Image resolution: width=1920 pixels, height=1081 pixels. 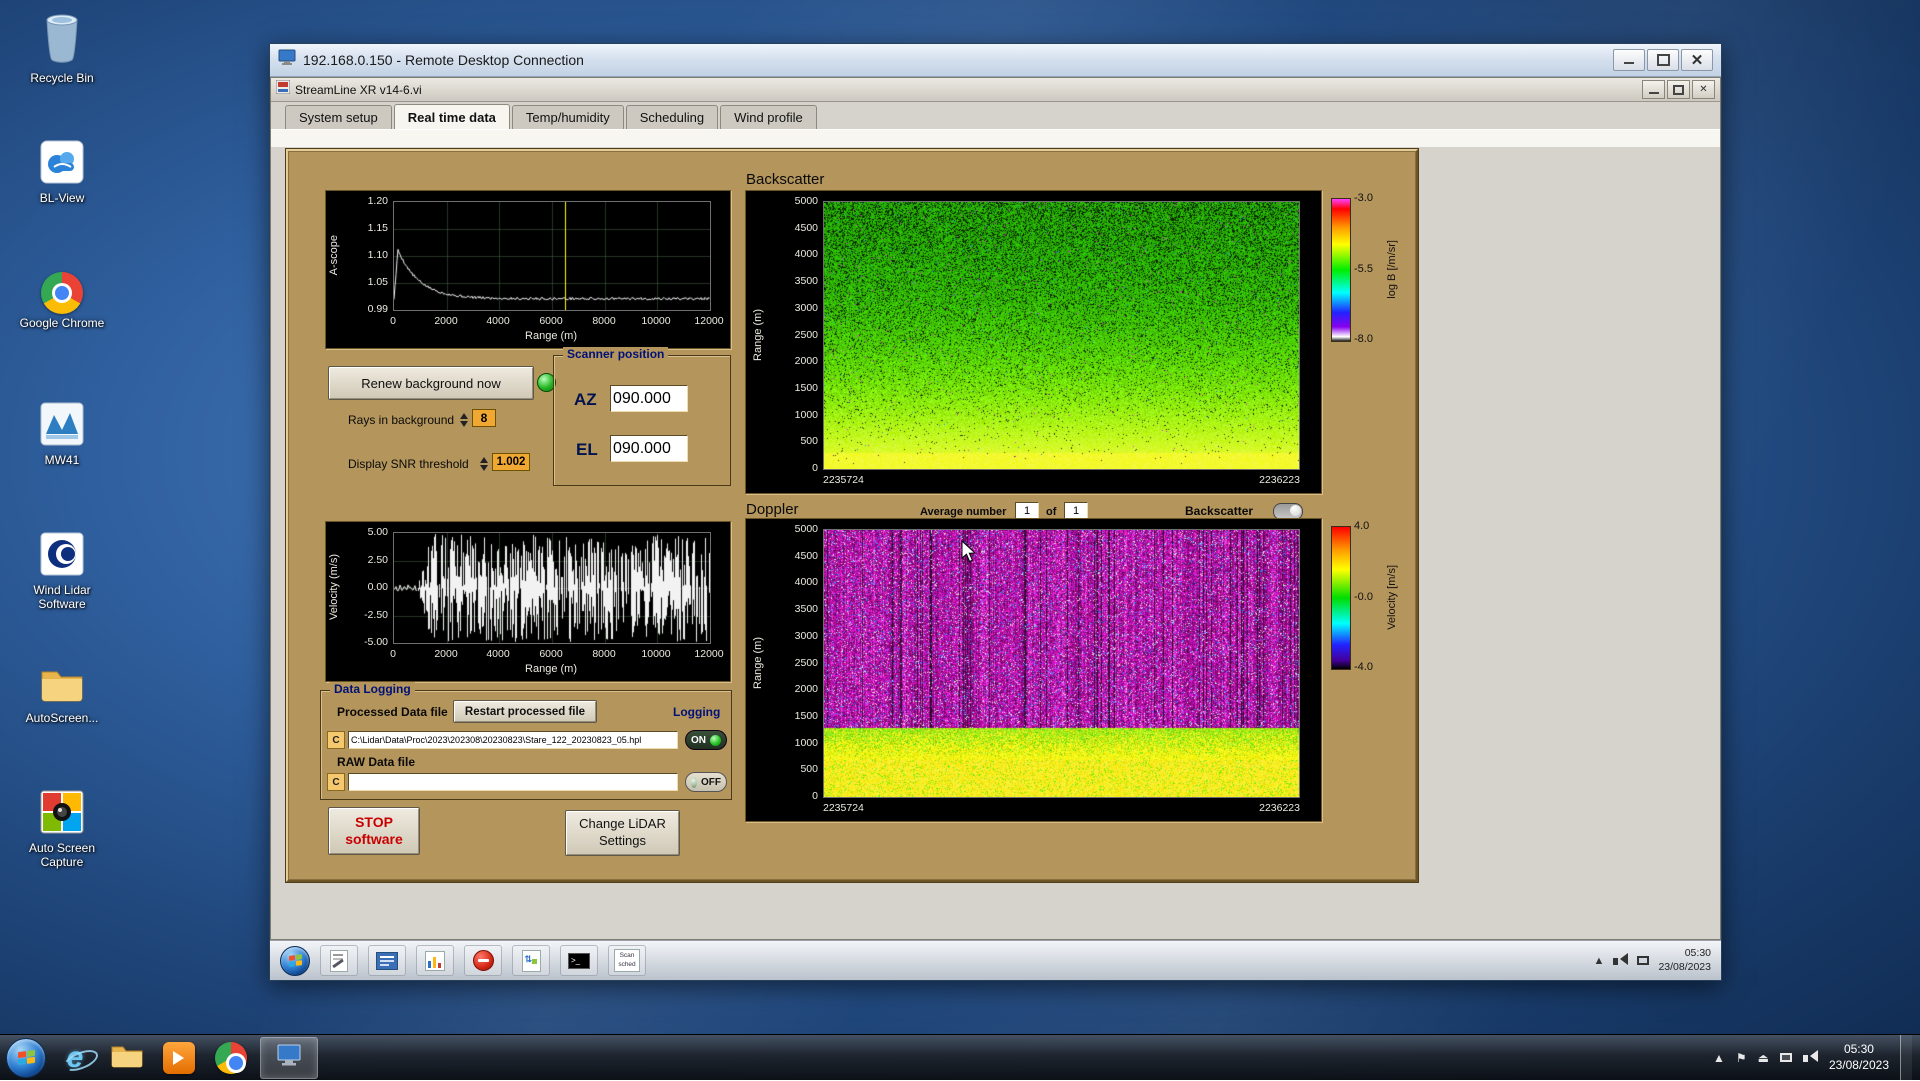 I want to click on remote-volume-icon, so click(x=1621, y=961).